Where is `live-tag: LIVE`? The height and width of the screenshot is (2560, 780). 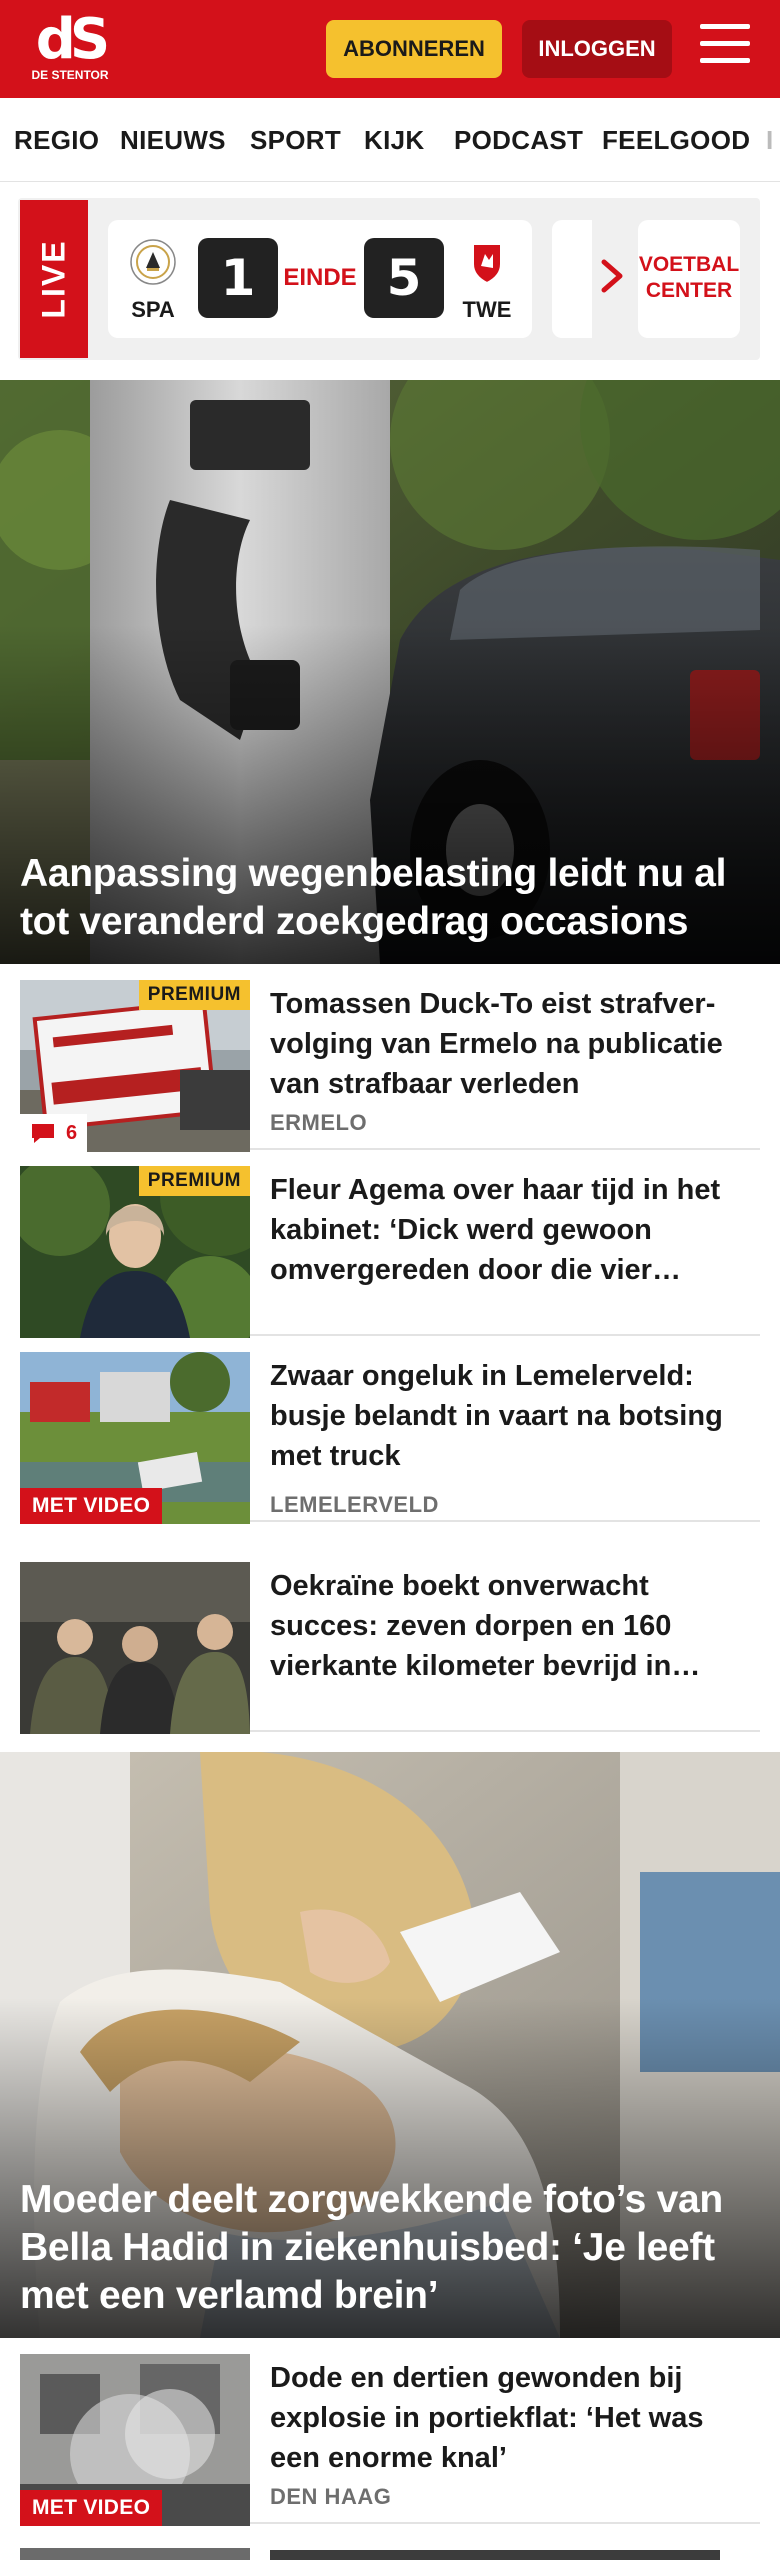
live-tag: LIVE is located at coordinates (54, 279).